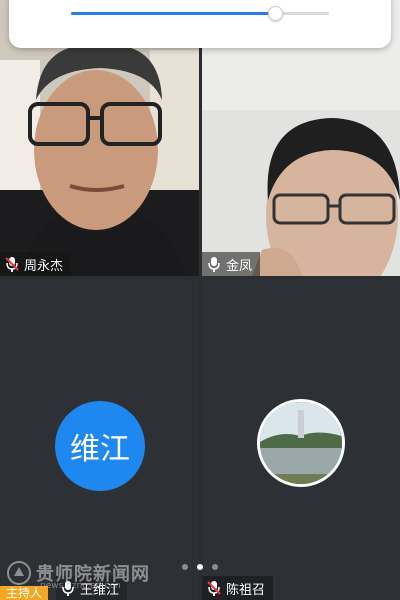 The image size is (400, 600). I want to click on volume-slider, so click(200, 13).